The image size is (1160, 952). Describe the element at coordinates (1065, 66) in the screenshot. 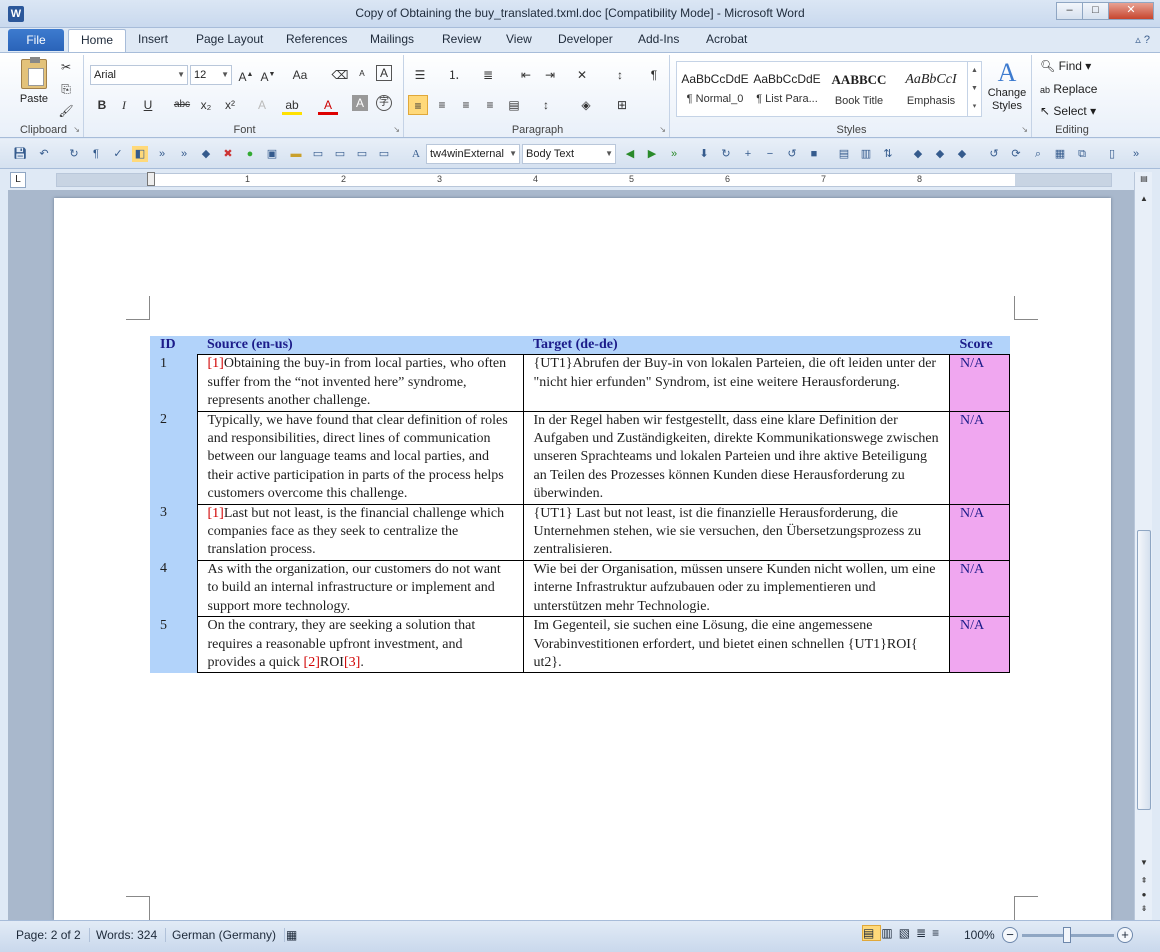

I see `find-button: 🔍︎ Find ▾` at that location.